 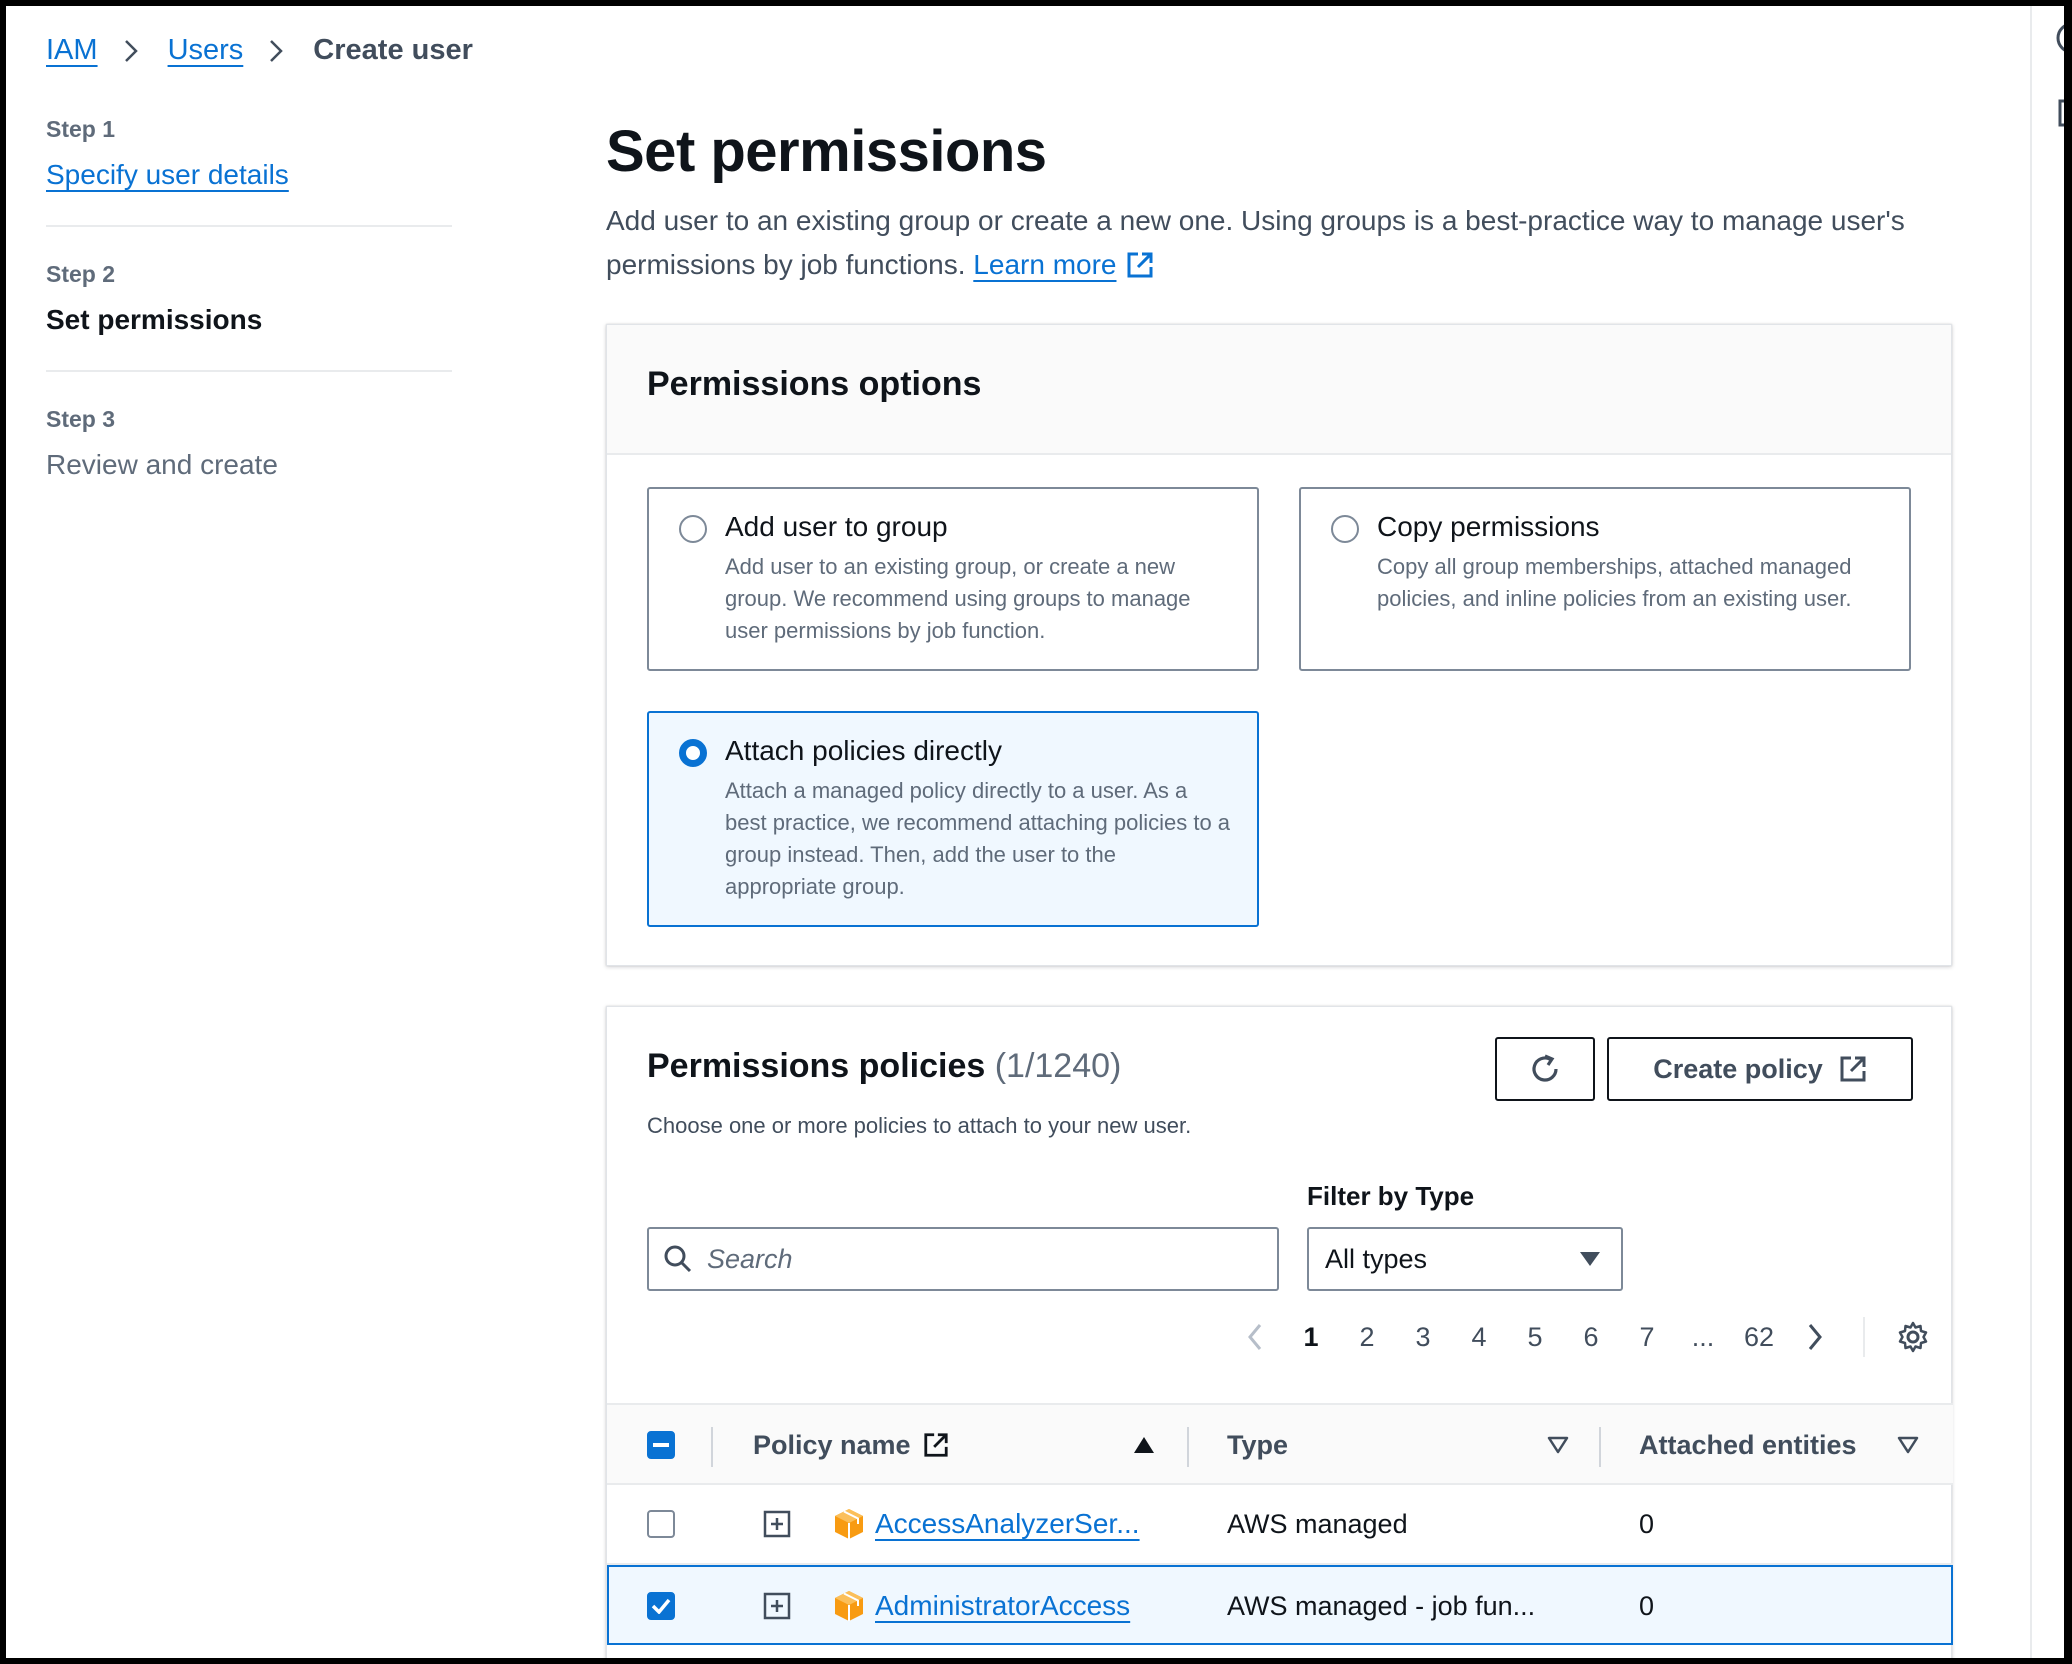 I want to click on radio-add-user-to-group, so click(x=693, y=529).